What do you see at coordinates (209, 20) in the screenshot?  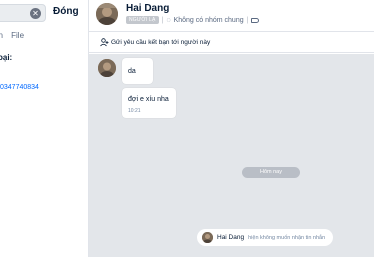 I see `common-groups-text: Không có nhóm chung` at bounding box center [209, 20].